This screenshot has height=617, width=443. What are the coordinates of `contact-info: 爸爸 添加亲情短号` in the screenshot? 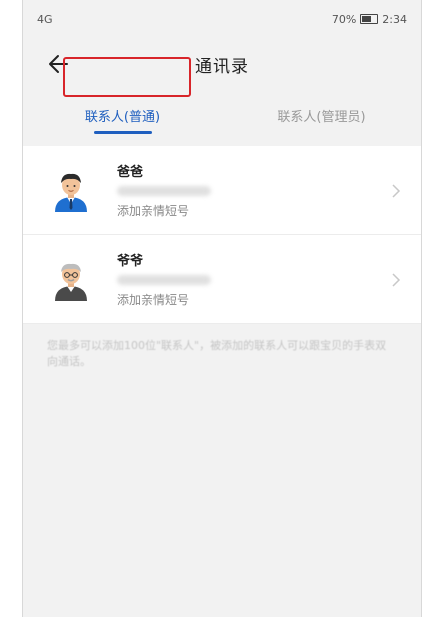 It's located at (164, 190).